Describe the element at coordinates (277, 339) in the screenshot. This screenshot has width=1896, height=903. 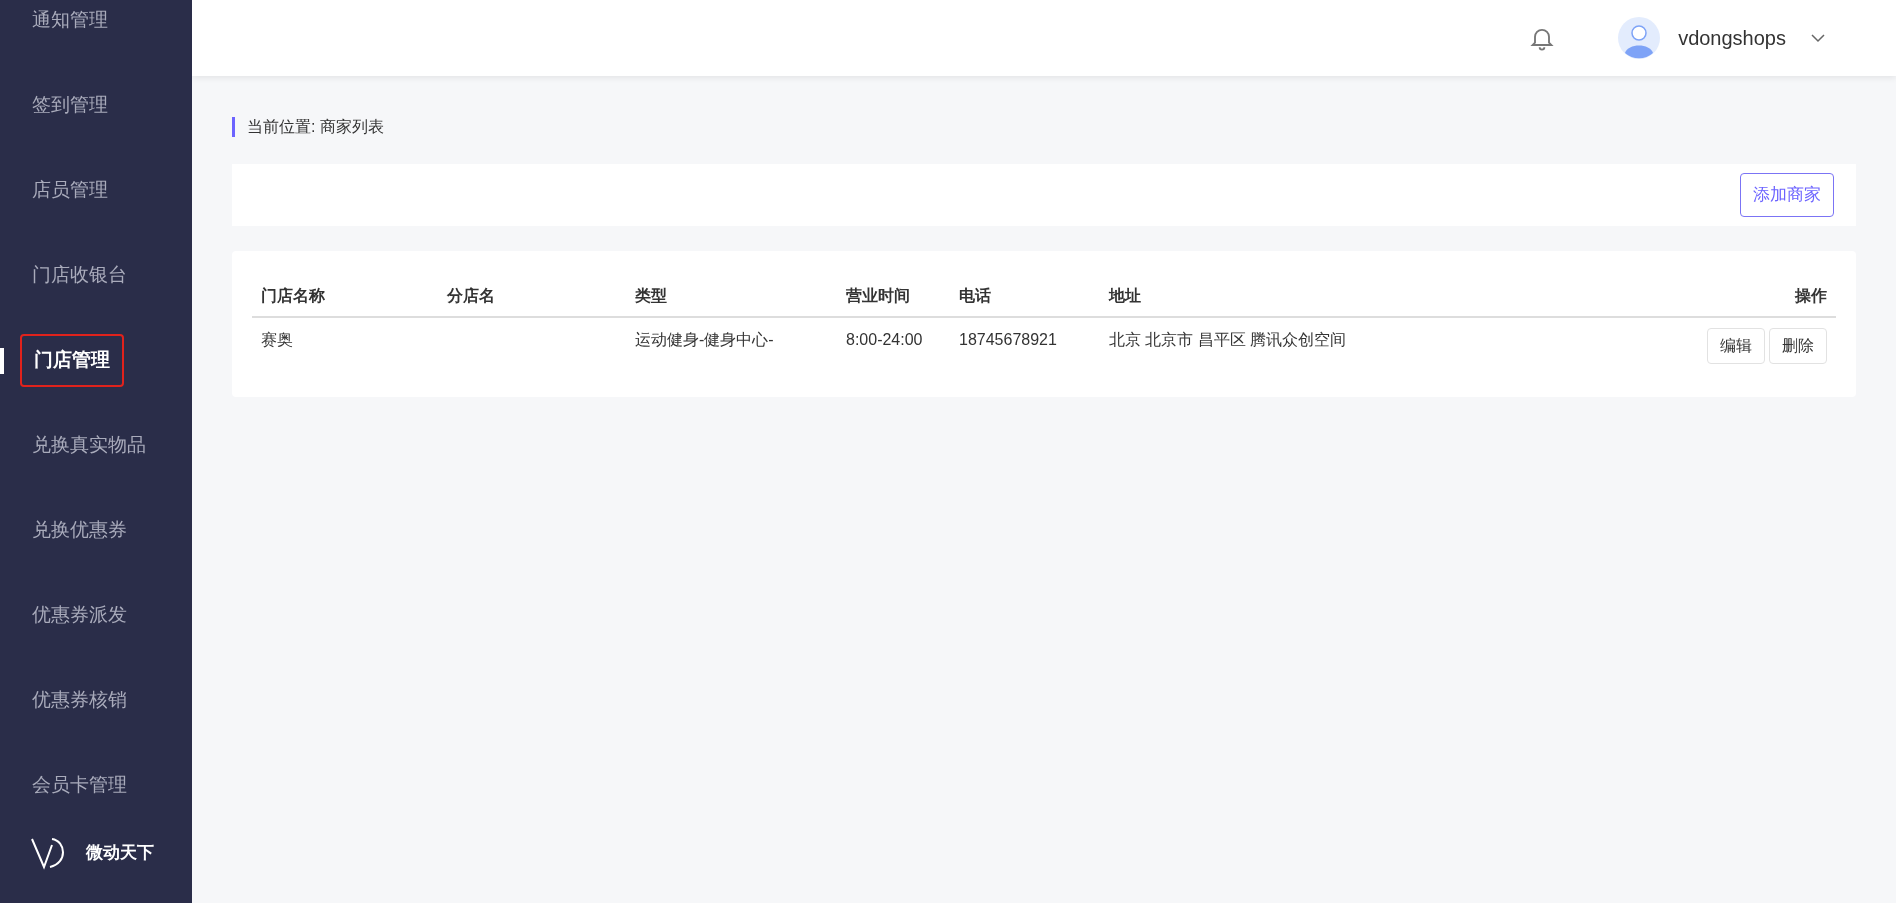
I see `table-cell: 赛奥` at that location.